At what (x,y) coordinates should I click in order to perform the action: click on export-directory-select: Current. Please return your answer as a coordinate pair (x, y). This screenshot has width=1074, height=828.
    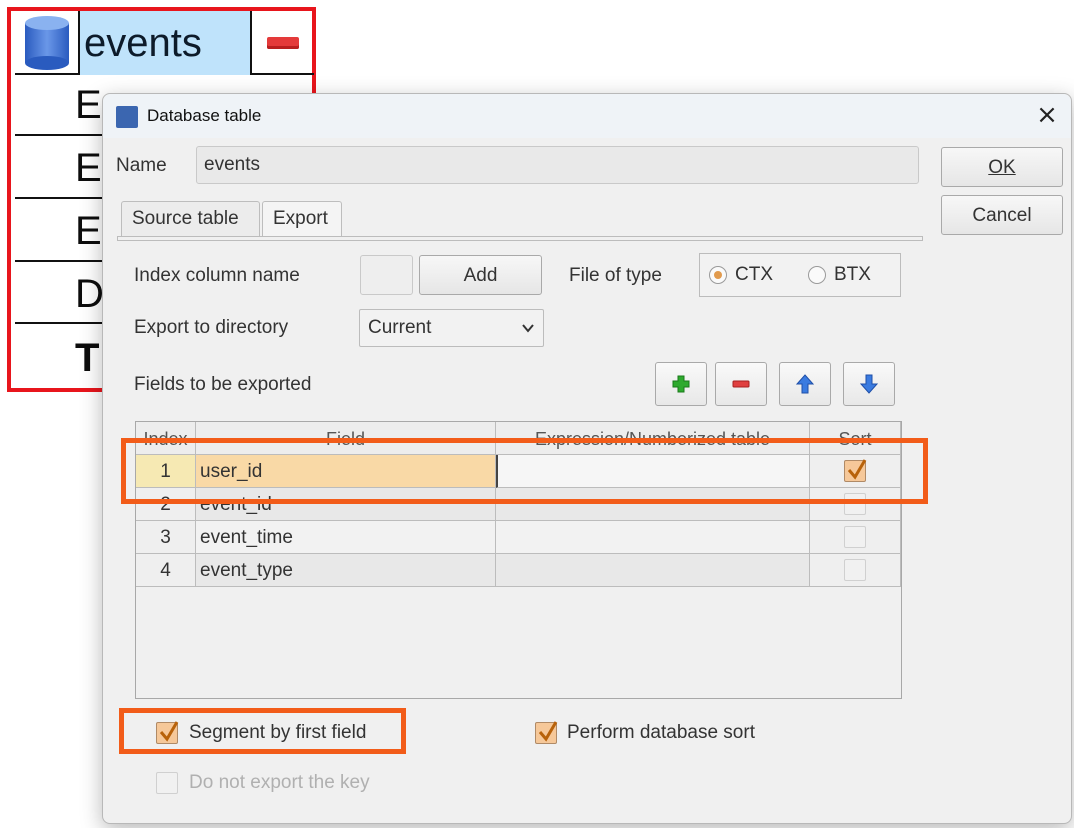
    Looking at the image, I should click on (451, 328).